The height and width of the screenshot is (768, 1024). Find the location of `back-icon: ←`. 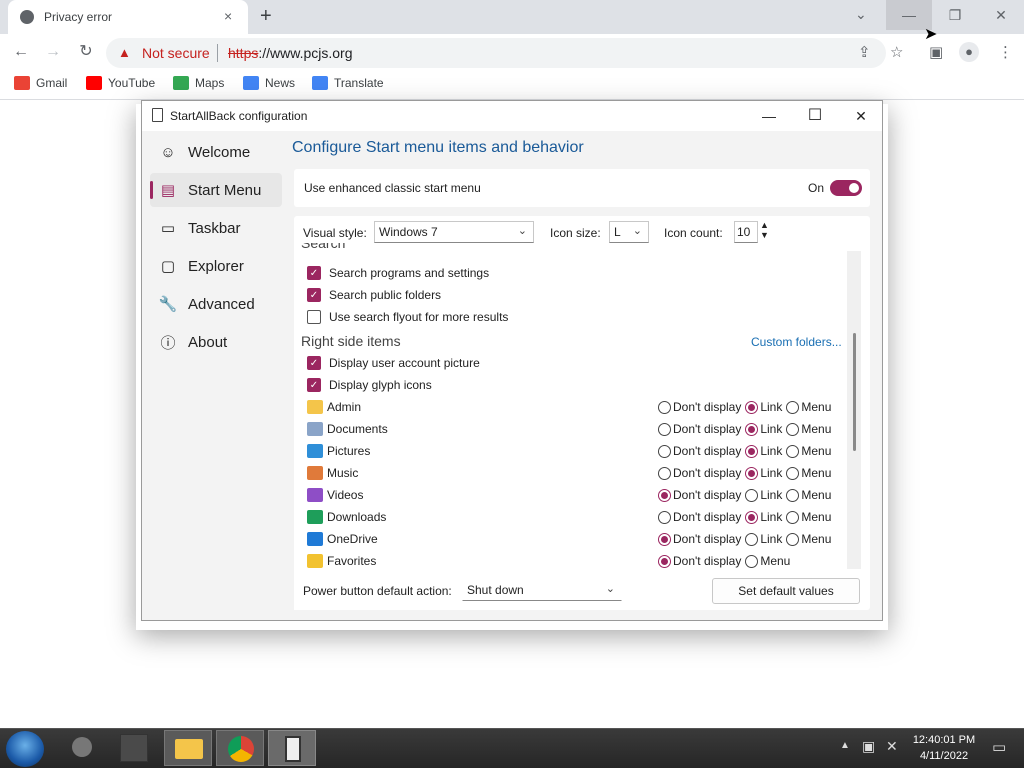

back-icon: ← is located at coordinates (21, 52).